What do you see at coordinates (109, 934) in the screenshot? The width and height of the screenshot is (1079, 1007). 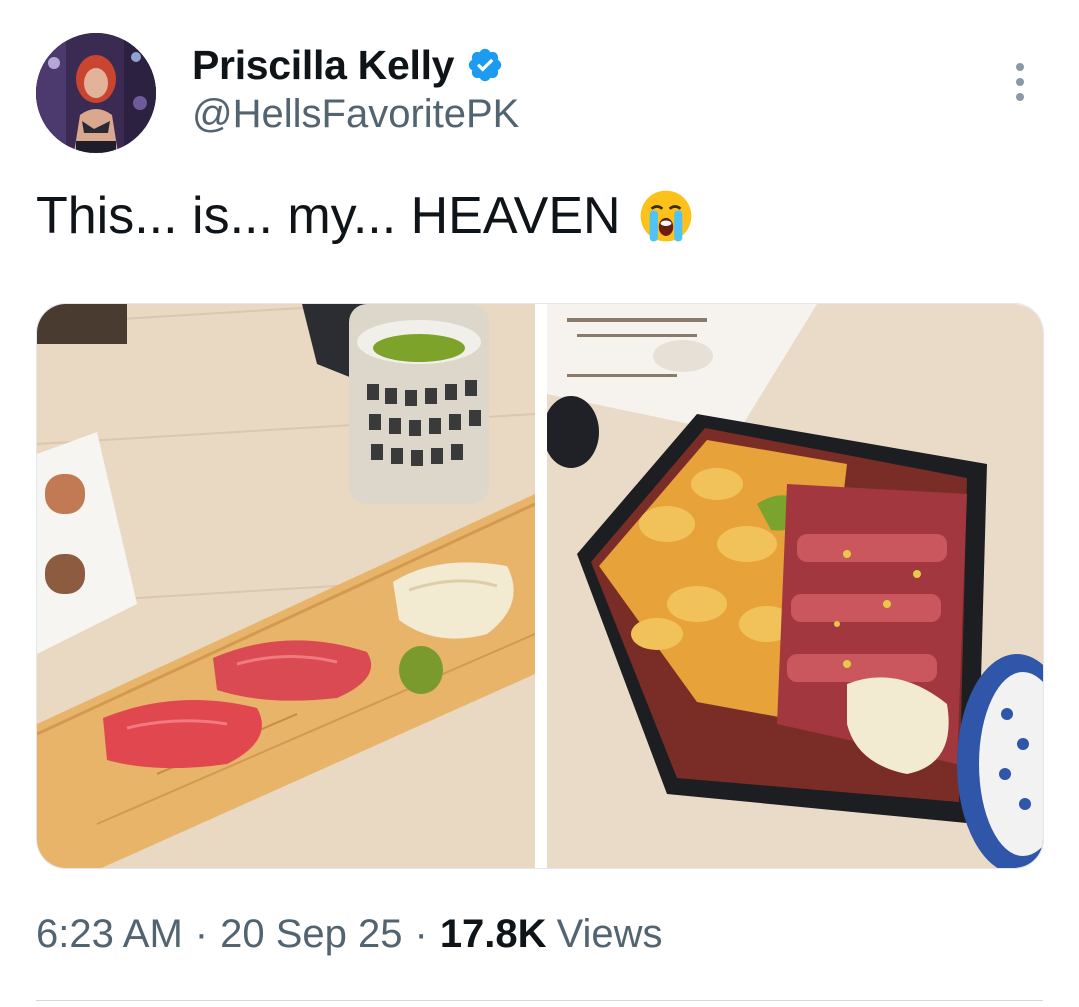 I see `tweet-time: 6:23 AM` at bounding box center [109, 934].